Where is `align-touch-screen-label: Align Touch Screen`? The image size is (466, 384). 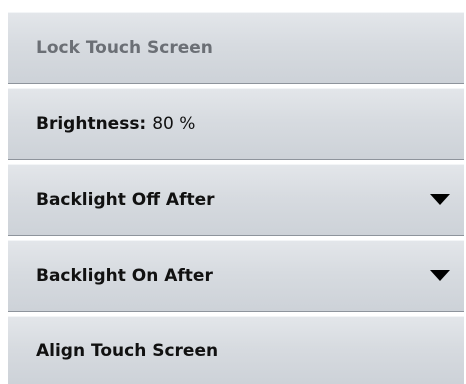 align-touch-screen-label: Align Touch Screen is located at coordinates (127, 350).